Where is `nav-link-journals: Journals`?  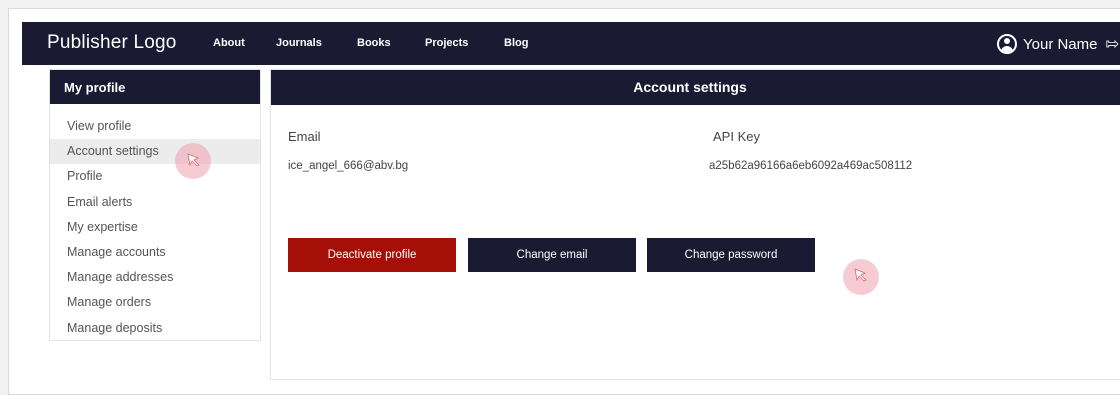 nav-link-journals: Journals is located at coordinates (299, 43).